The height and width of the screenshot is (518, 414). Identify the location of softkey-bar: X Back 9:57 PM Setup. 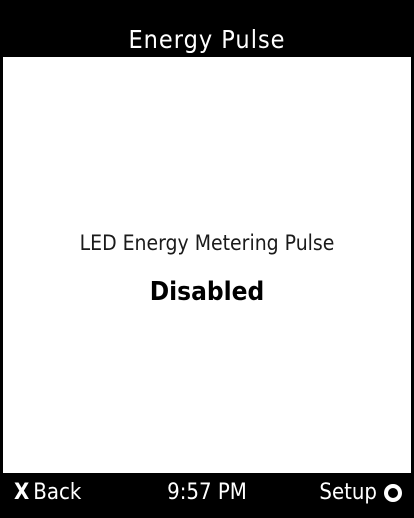
(207, 495).